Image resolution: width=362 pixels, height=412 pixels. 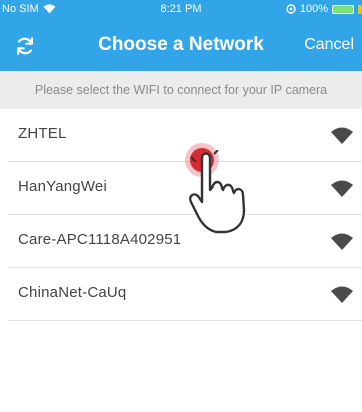 What do you see at coordinates (329, 45) in the screenshot?
I see `cancel-button: Cancel` at bounding box center [329, 45].